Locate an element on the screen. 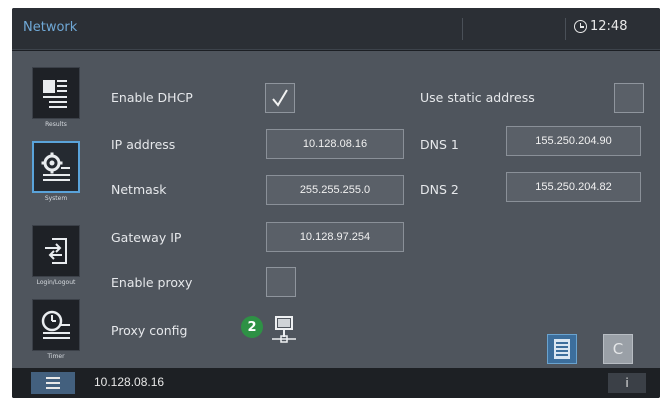  status-bar: 10.128.08.16 i is located at coordinates (336, 383).